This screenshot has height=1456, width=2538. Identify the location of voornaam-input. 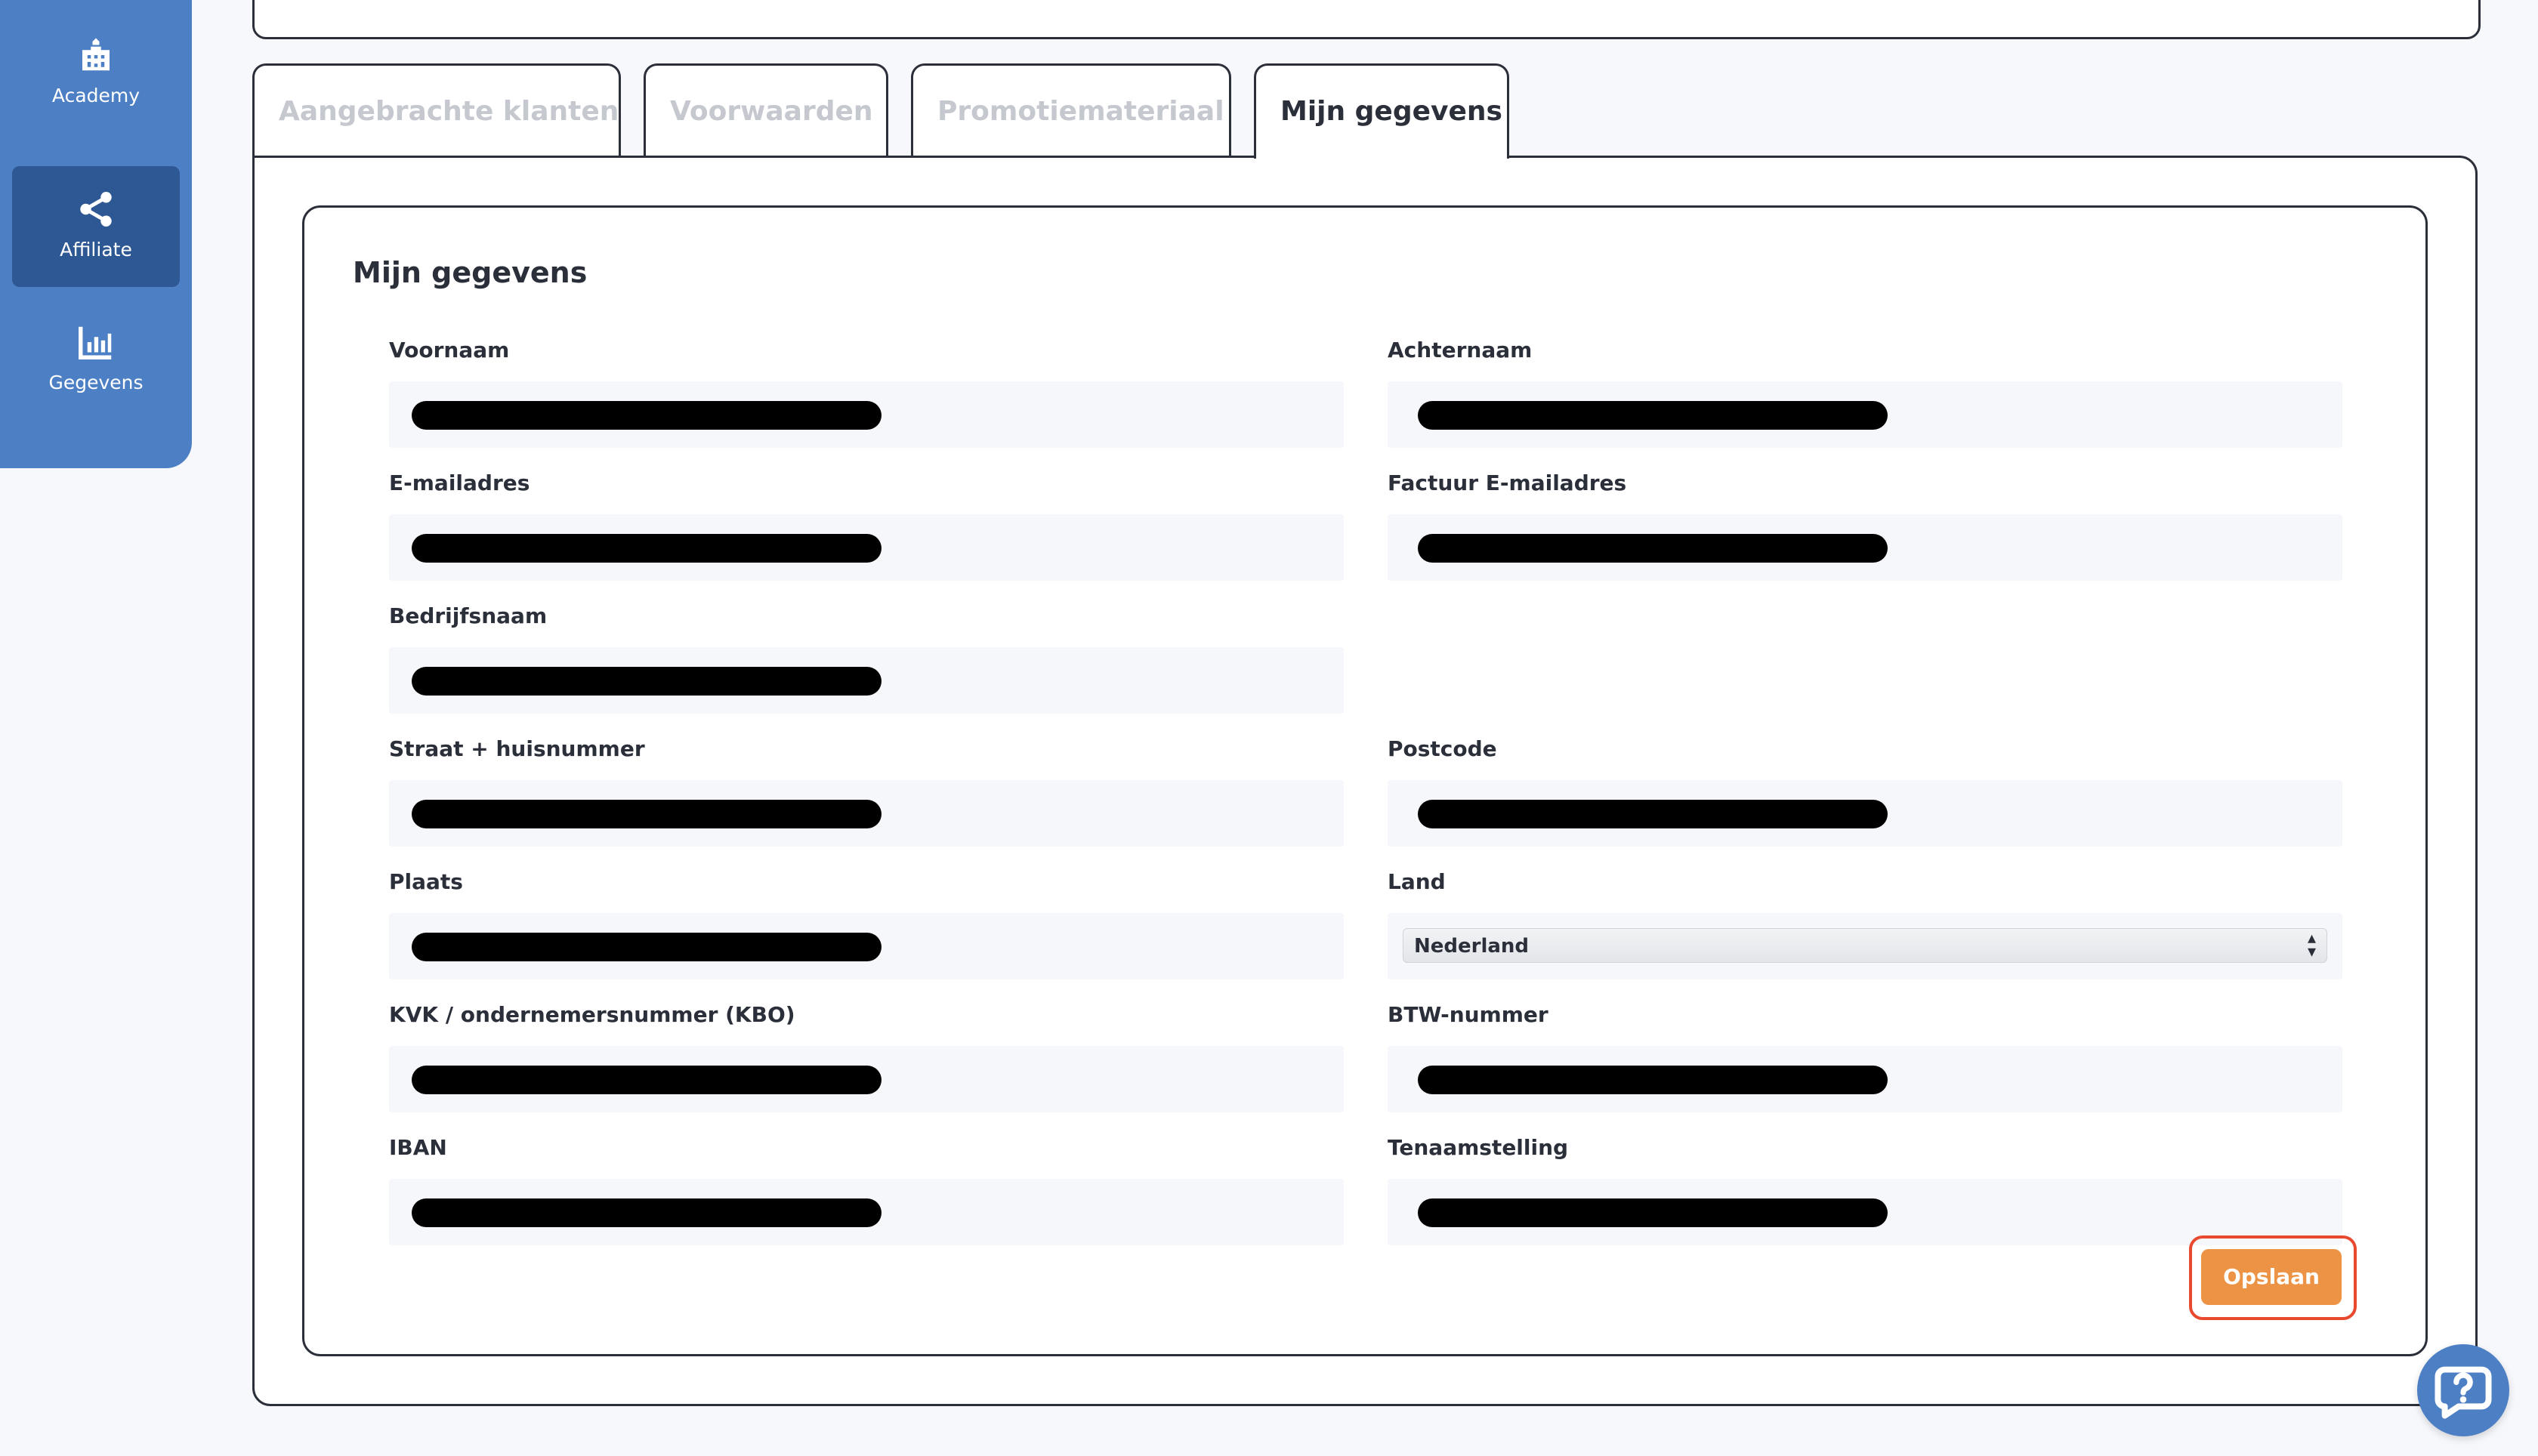
(866, 414).